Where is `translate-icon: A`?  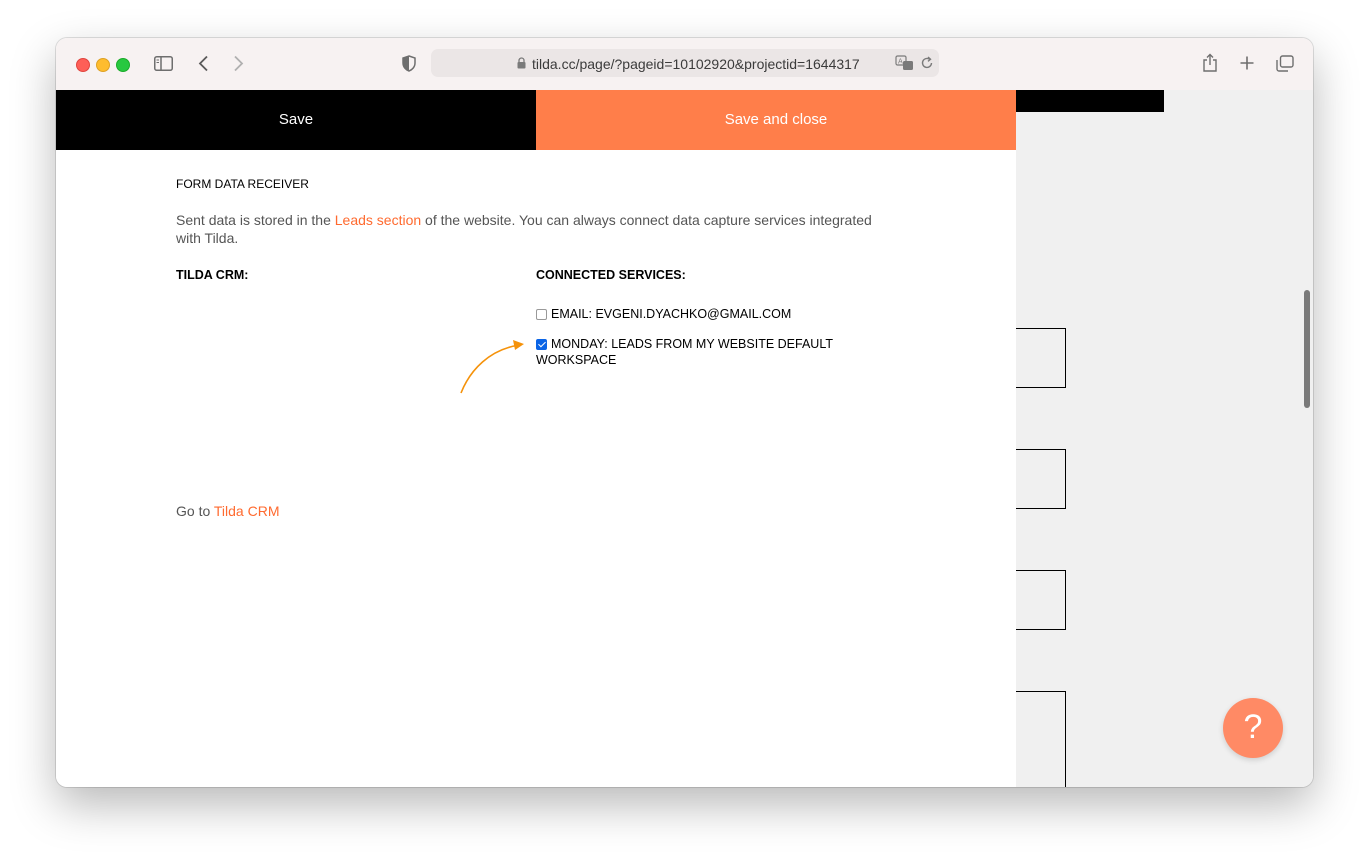
translate-icon: A is located at coordinates (905, 63).